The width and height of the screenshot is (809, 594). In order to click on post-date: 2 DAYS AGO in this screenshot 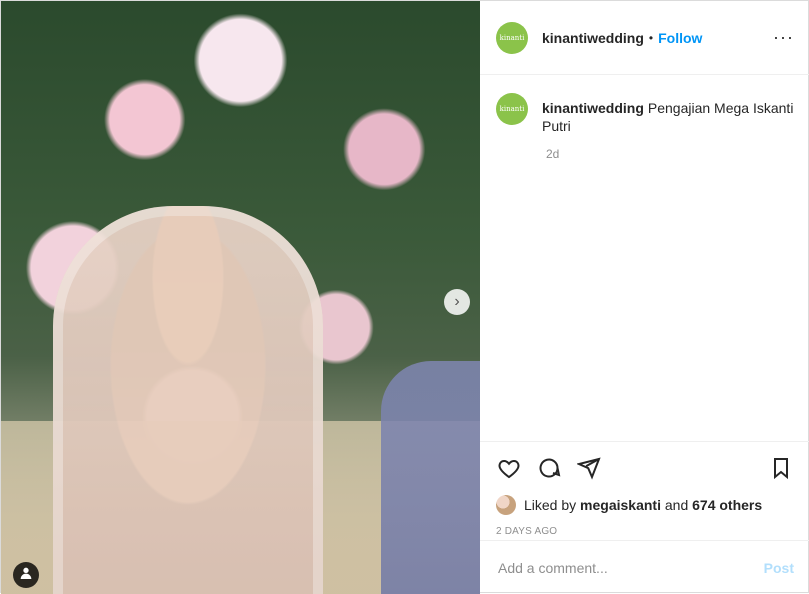, I will do `click(644, 529)`.